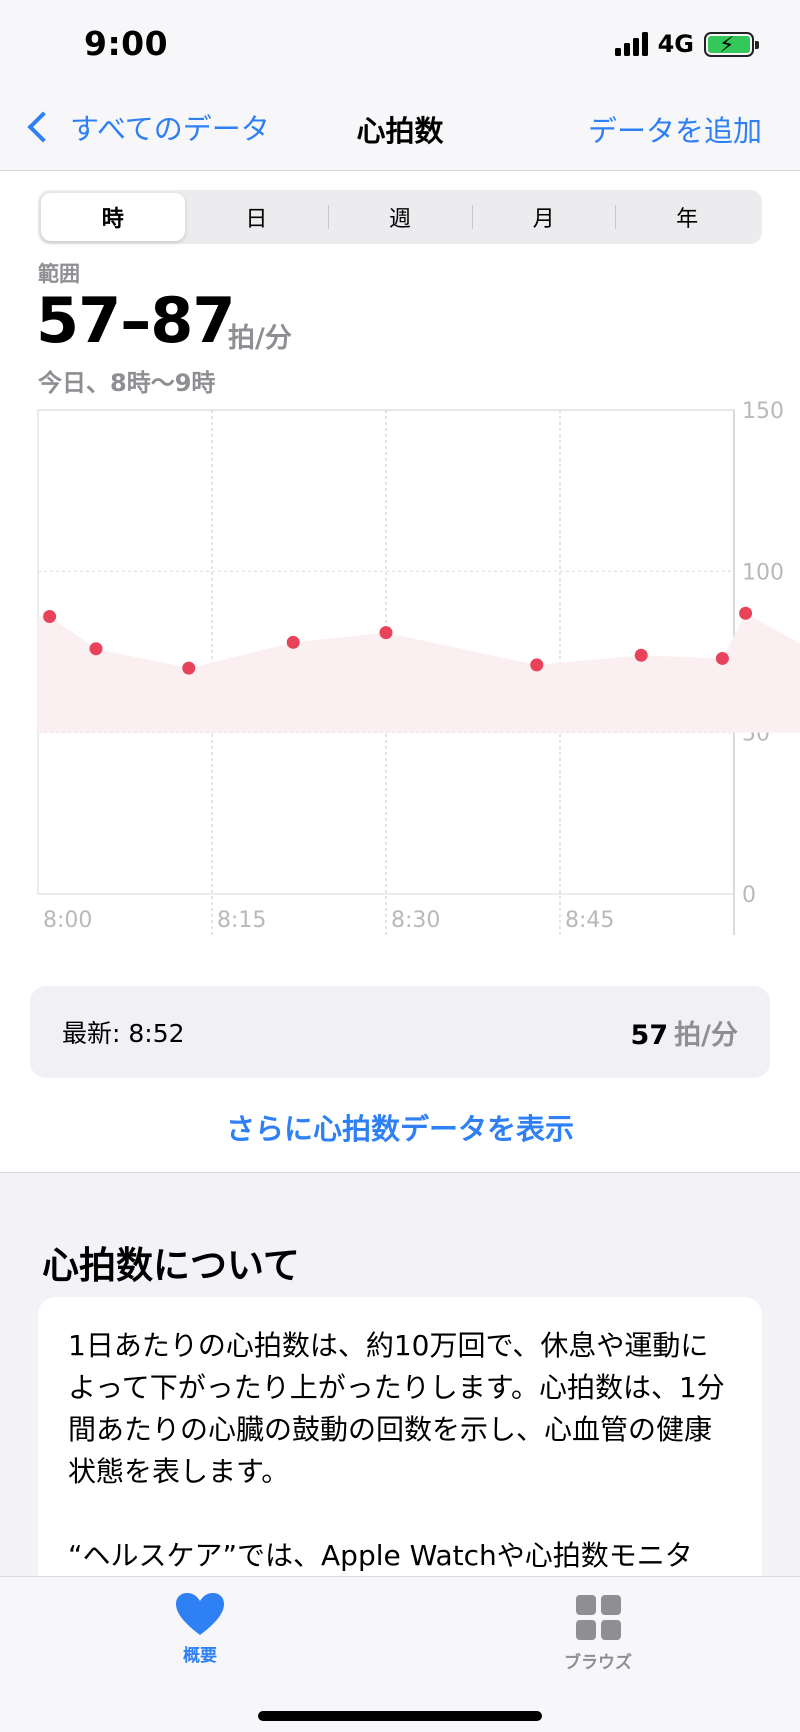 The image size is (800, 1732). Describe the element at coordinates (419, 673) in the screenshot. I see `range-area` at that location.